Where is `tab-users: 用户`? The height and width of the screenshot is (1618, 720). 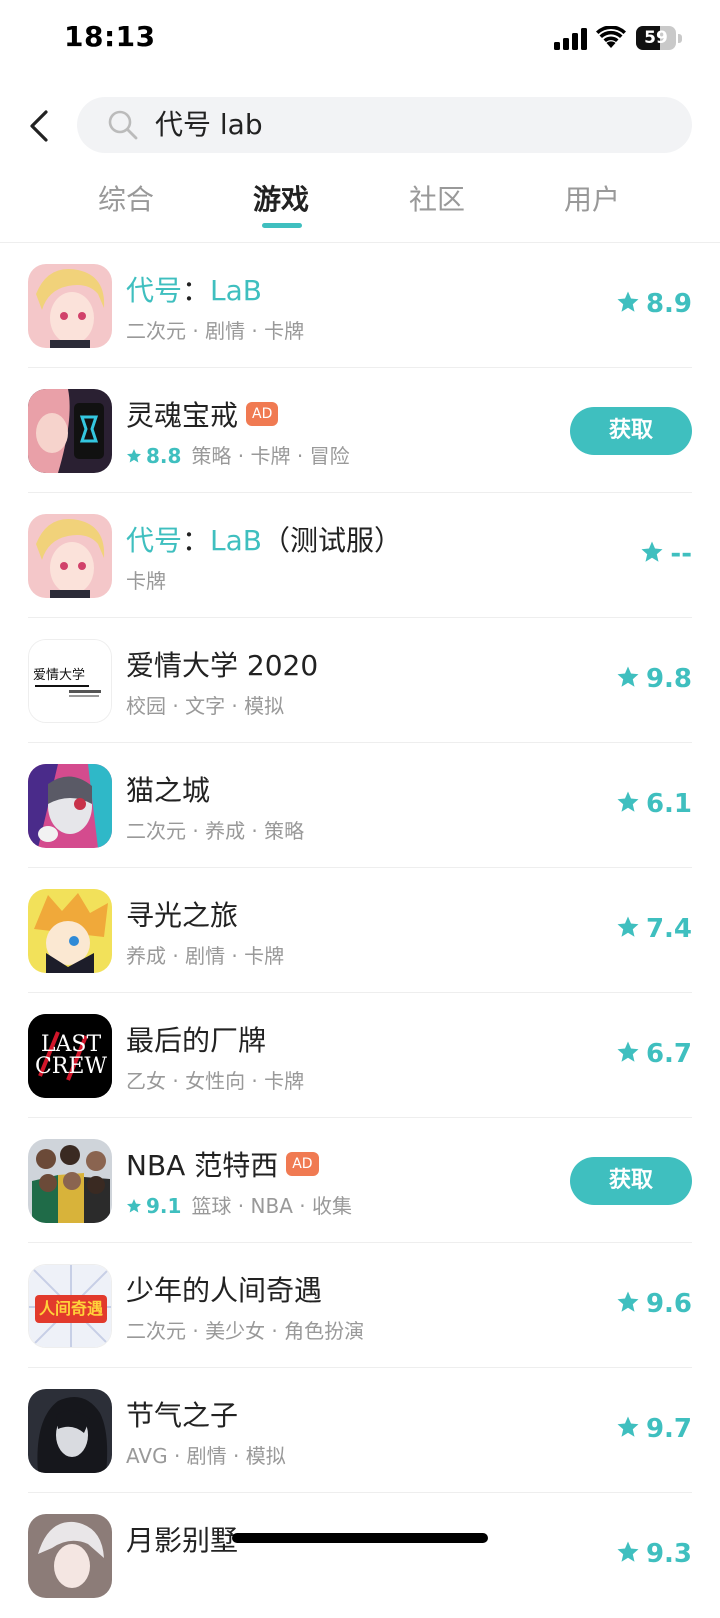 tab-users: 用户 is located at coordinates (592, 198).